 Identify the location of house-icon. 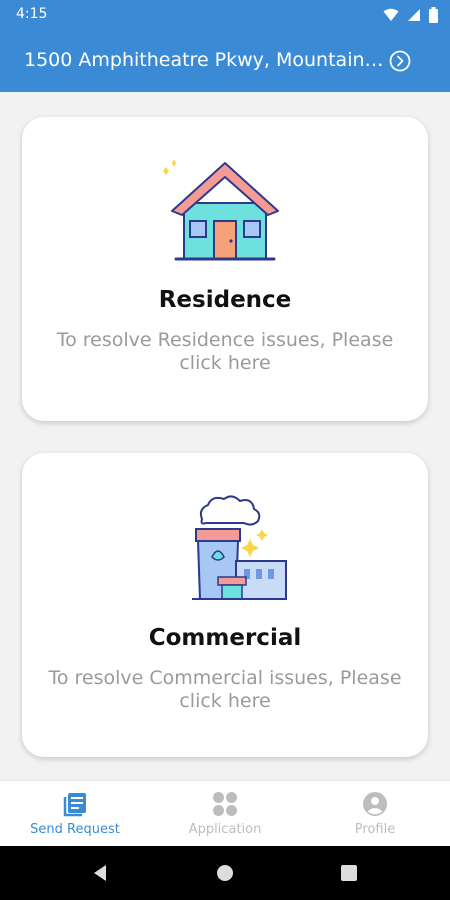
(221, 210).